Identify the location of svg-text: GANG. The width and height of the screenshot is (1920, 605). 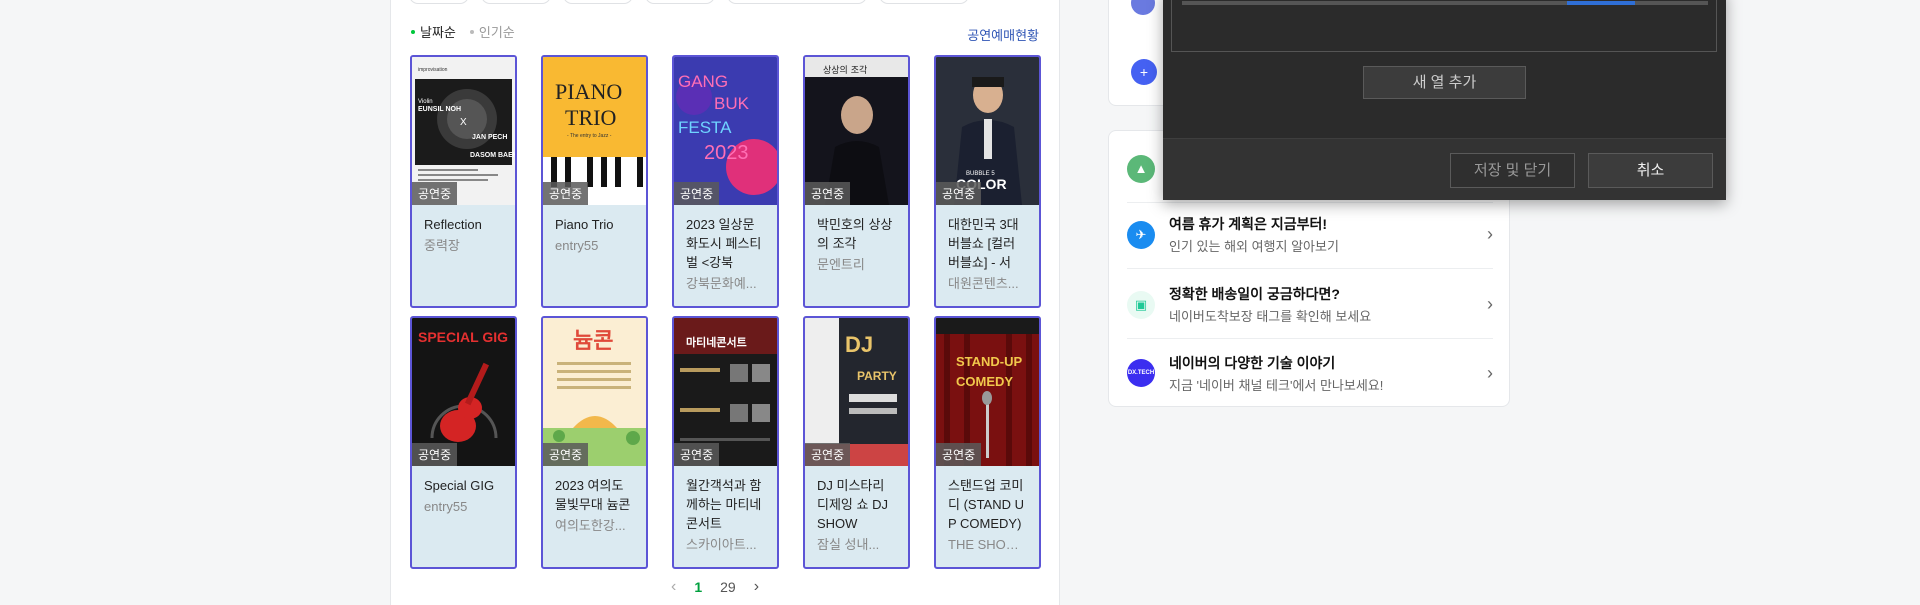
(703, 81).